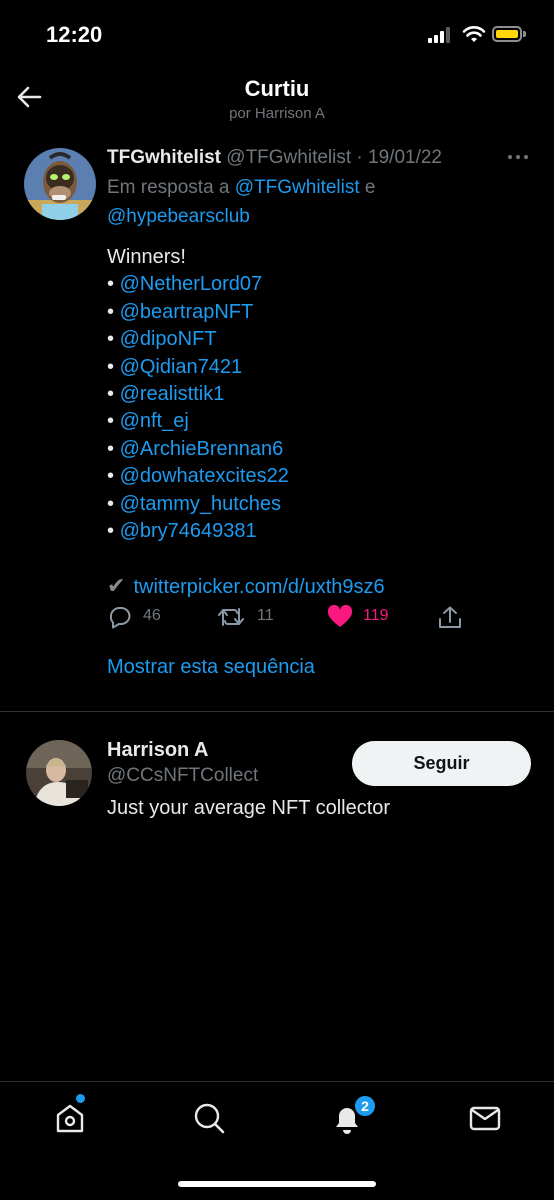 The image size is (554, 1200). I want to click on winner-item: • @ArchieBrennan6, so click(195, 448).